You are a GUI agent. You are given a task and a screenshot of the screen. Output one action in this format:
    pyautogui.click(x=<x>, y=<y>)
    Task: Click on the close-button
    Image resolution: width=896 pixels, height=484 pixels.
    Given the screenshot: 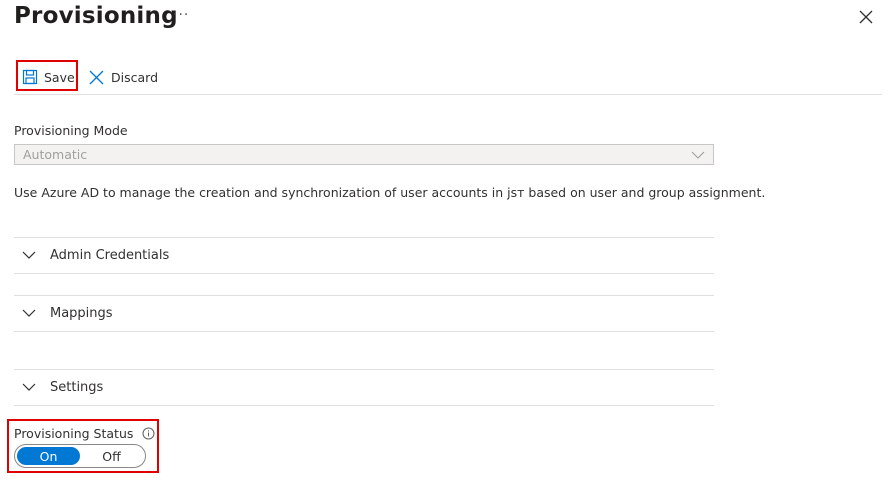 What is the action you would take?
    pyautogui.click(x=866, y=17)
    